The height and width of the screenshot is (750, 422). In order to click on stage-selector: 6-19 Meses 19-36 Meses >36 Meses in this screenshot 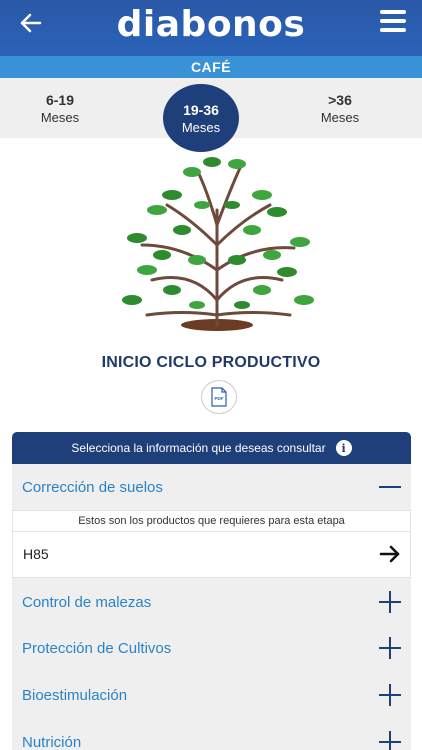, I will do `click(211, 115)`.